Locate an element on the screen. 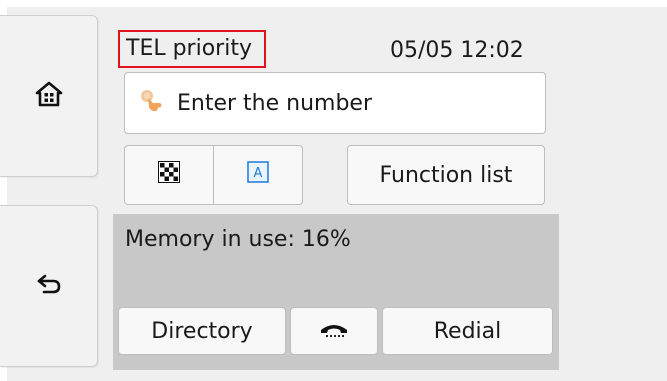 The height and width of the screenshot is (381, 667). scan-contrast-icon: A is located at coordinates (258, 175).